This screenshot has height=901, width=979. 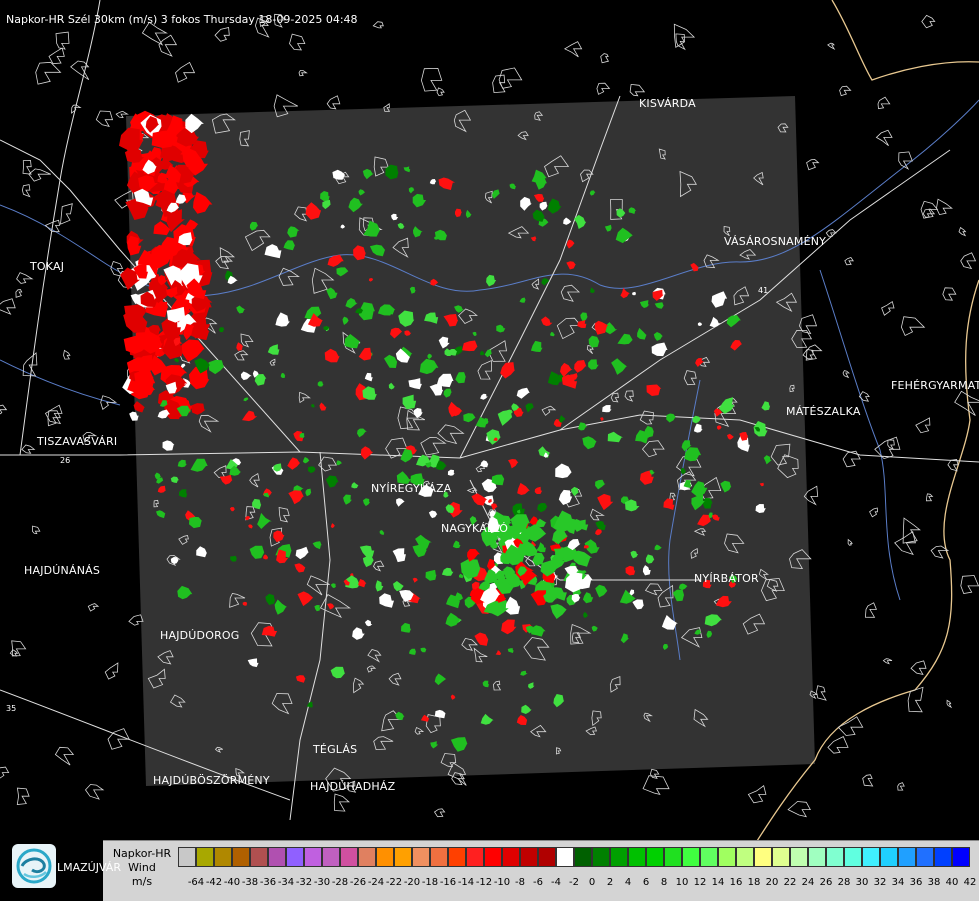 What do you see at coordinates (11, 708) in the screenshot?
I see `road-number-35: 35` at bounding box center [11, 708].